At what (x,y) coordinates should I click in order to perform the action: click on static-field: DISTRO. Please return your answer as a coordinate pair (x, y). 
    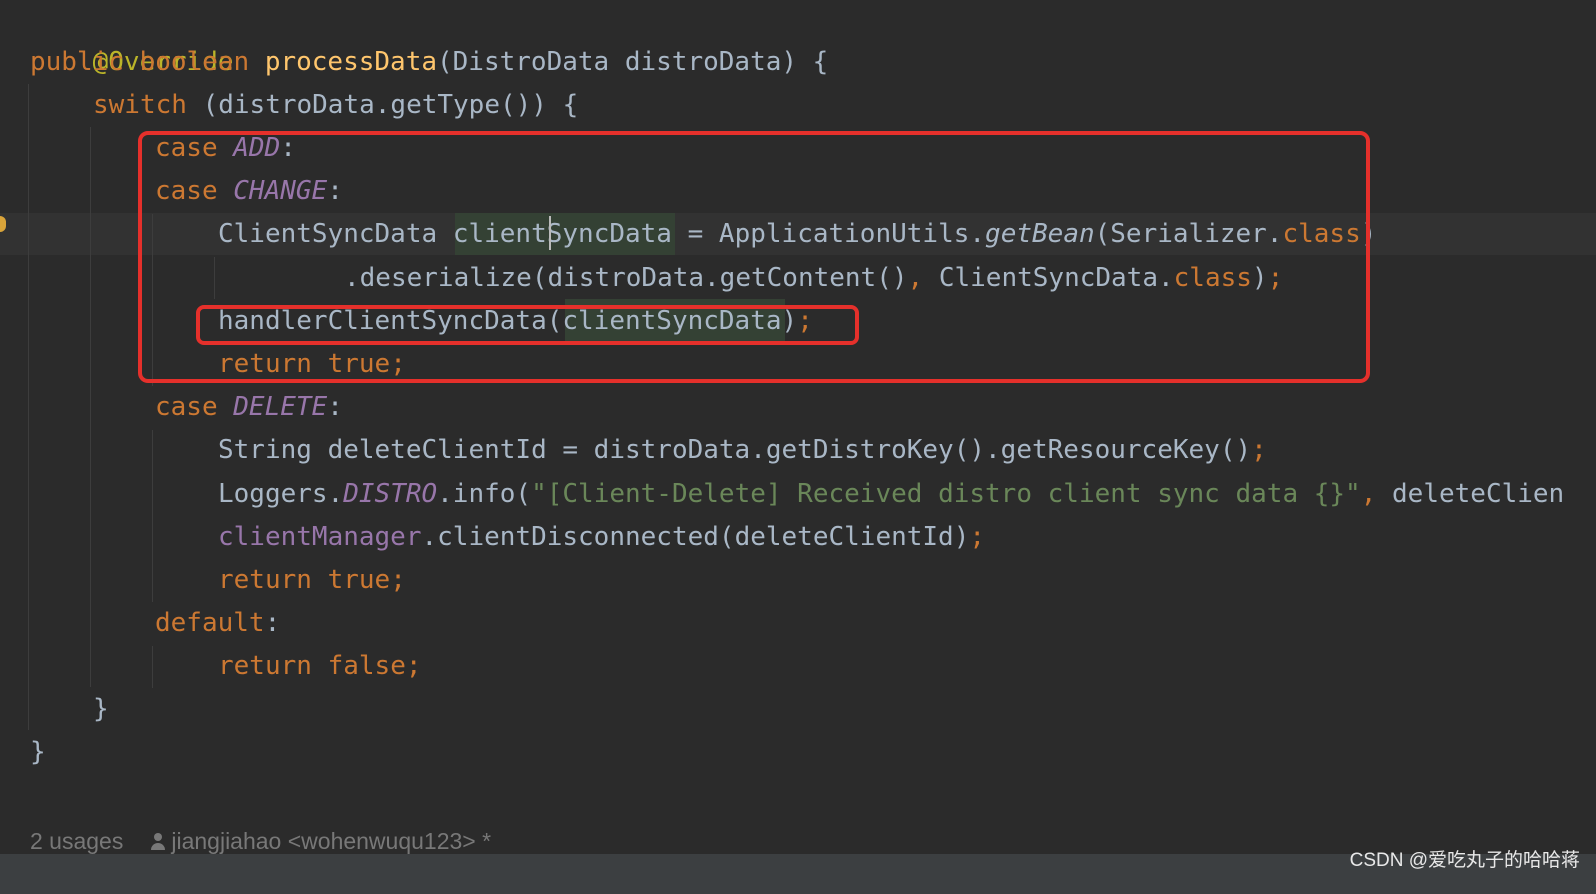
    Looking at the image, I should click on (390, 494).